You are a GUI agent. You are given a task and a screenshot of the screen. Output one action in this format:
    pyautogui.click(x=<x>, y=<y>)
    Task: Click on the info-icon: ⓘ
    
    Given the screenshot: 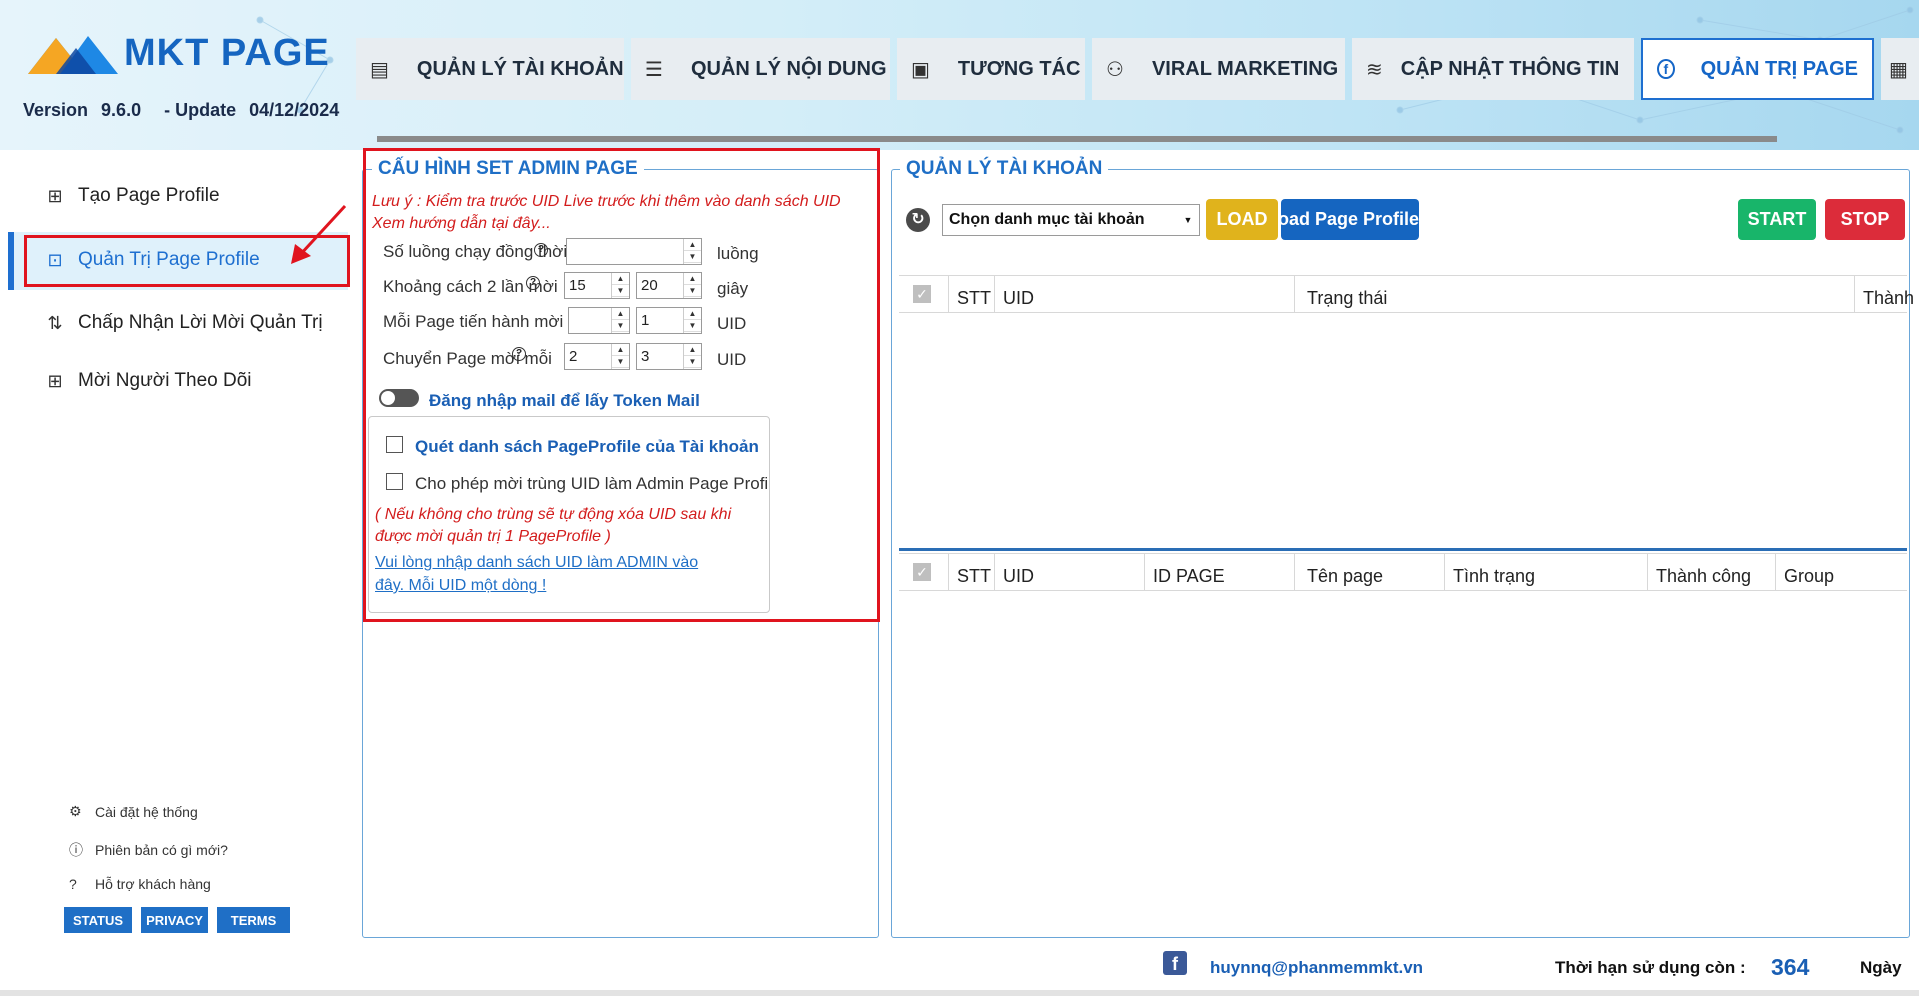 What is the action you would take?
    pyautogui.click(x=76, y=850)
    